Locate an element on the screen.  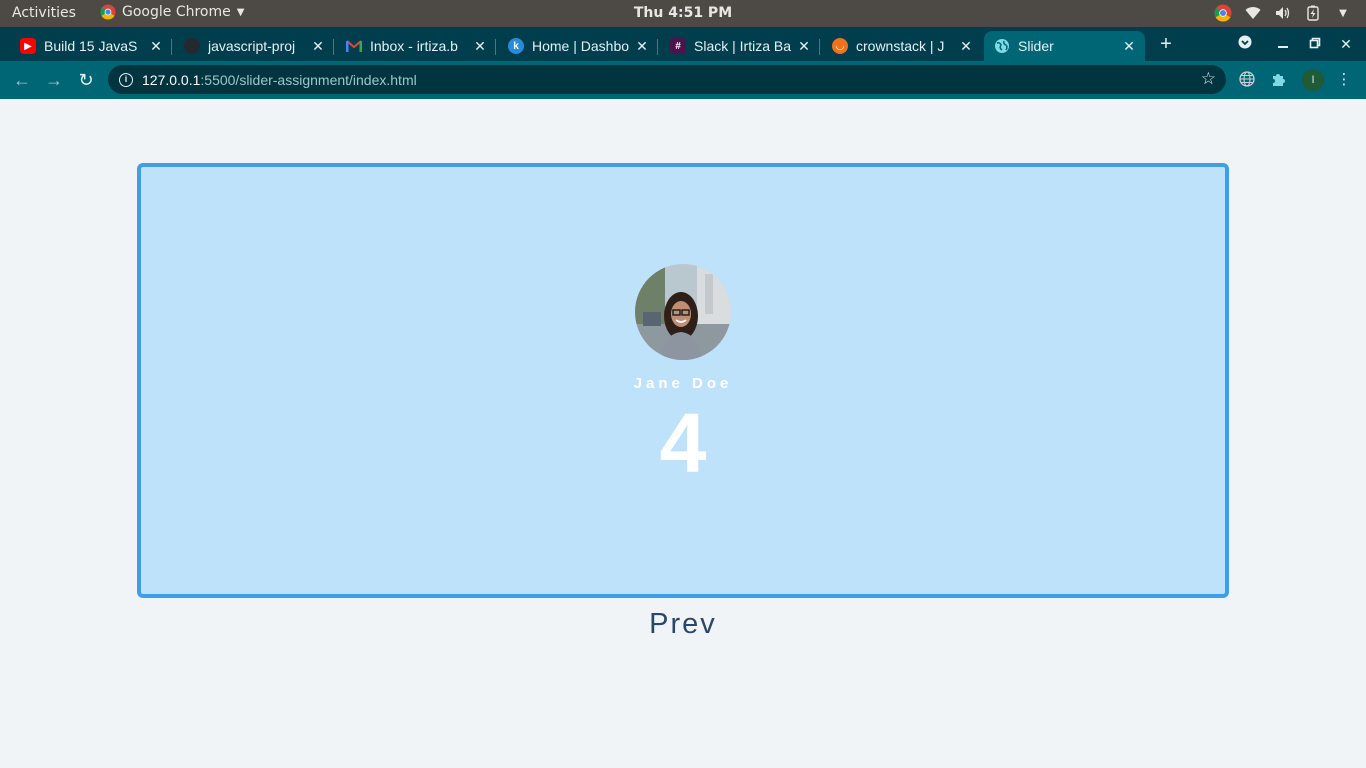
tab-youtube: ▶ Build 15 JavaS ✕ is located at coordinates (86, 46).